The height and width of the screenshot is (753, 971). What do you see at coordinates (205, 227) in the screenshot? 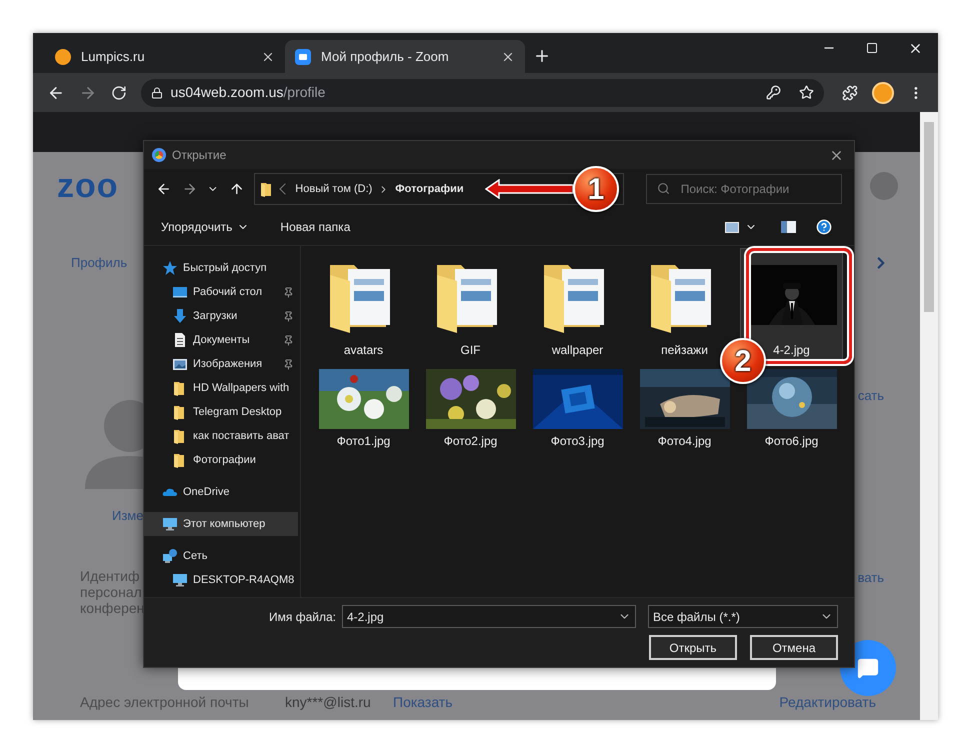
I see `organize-button: Упорядочить` at bounding box center [205, 227].